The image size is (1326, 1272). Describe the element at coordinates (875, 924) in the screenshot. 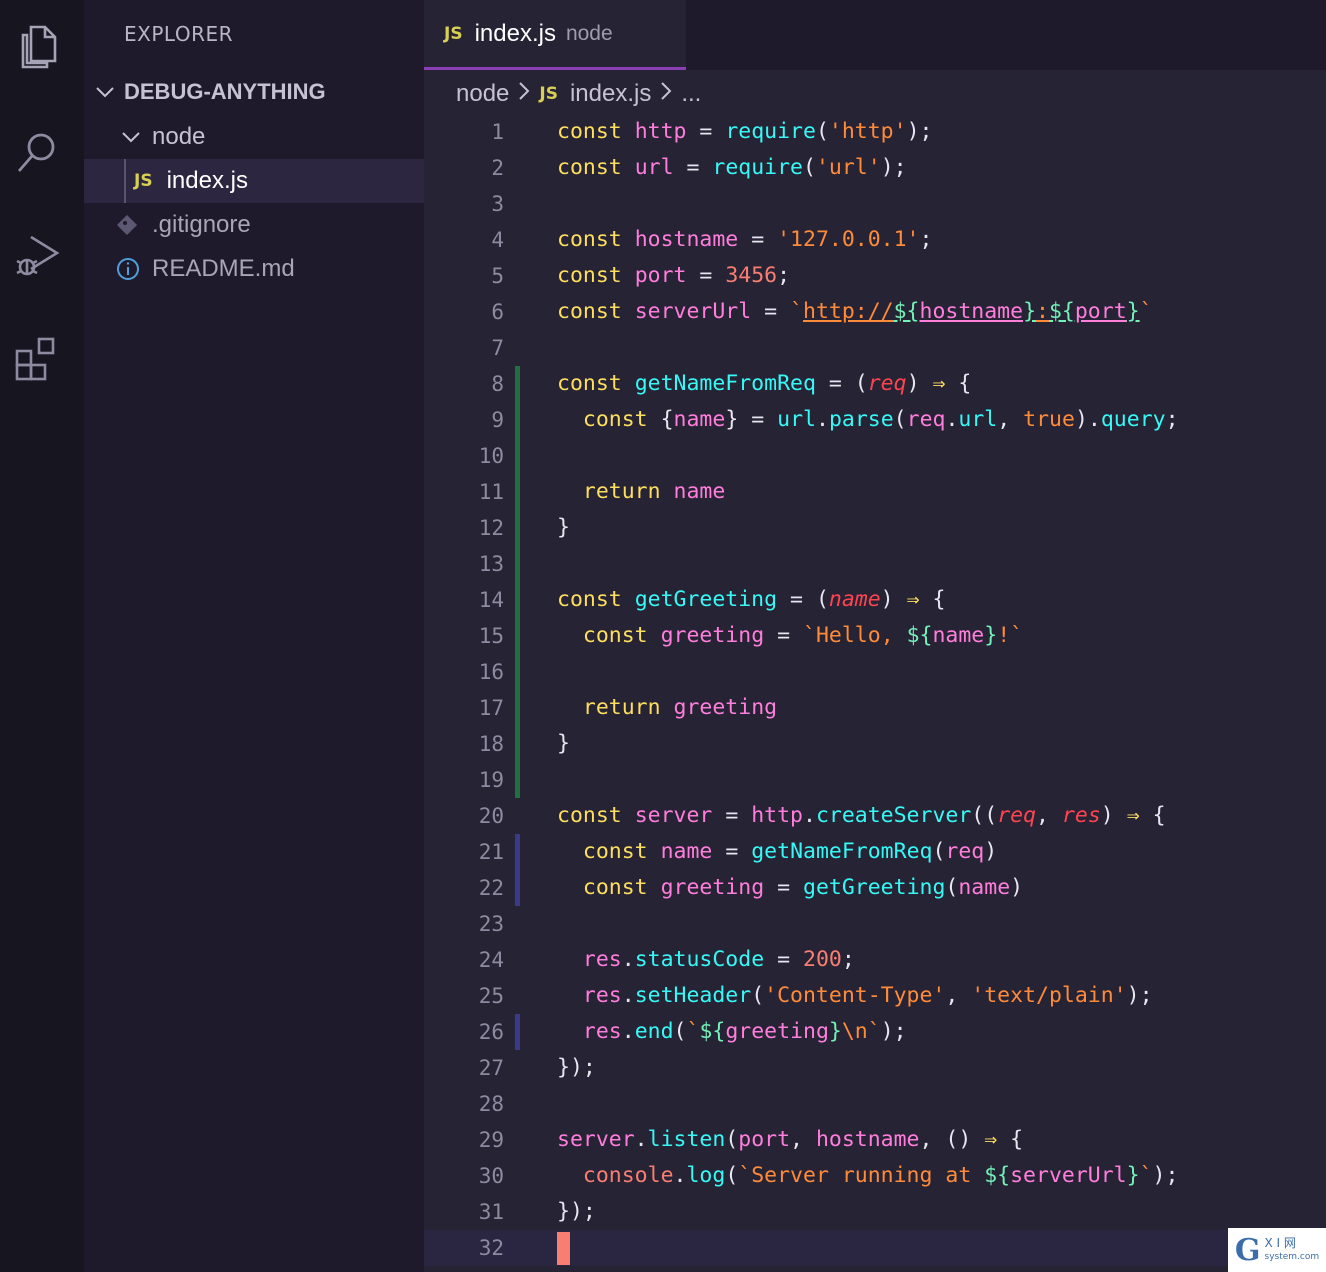

I see `code-line: 23` at that location.